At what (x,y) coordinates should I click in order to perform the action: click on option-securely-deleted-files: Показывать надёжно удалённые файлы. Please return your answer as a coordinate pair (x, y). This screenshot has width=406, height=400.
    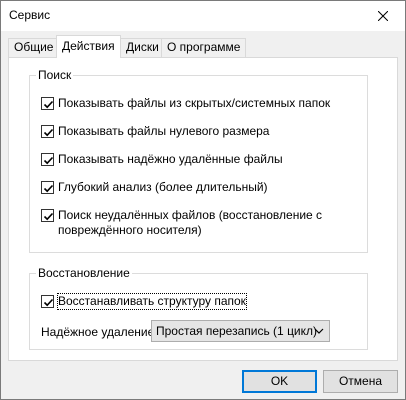
    Looking at the image, I should click on (162, 159).